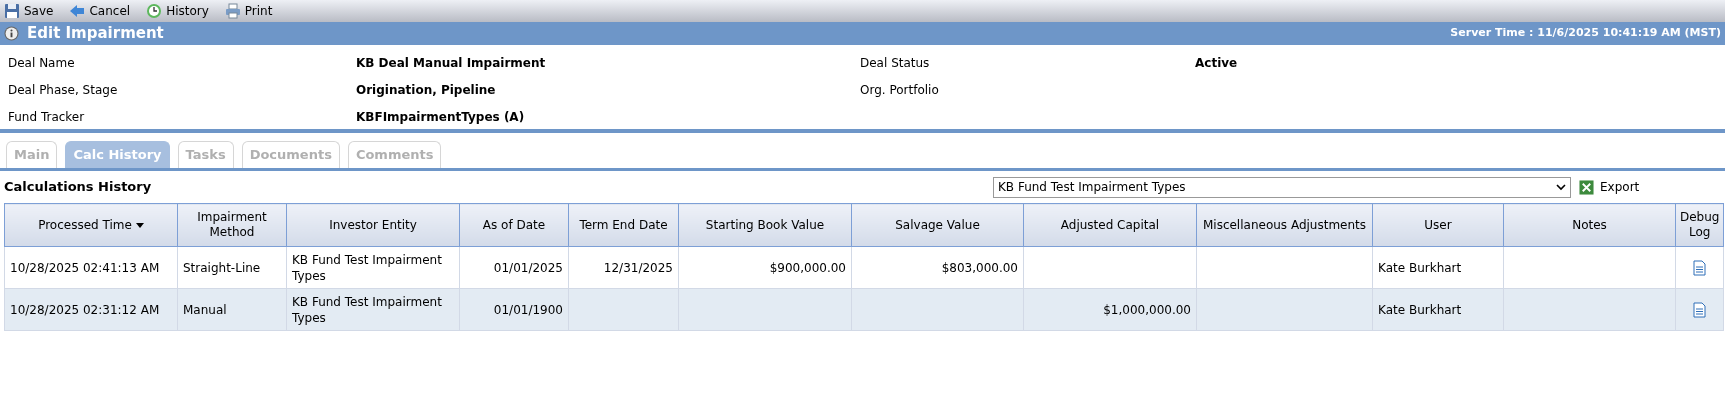 The height and width of the screenshot is (408, 1725). What do you see at coordinates (1438, 225) in the screenshot?
I see `column-header: User` at bounding box center [1438, 225].